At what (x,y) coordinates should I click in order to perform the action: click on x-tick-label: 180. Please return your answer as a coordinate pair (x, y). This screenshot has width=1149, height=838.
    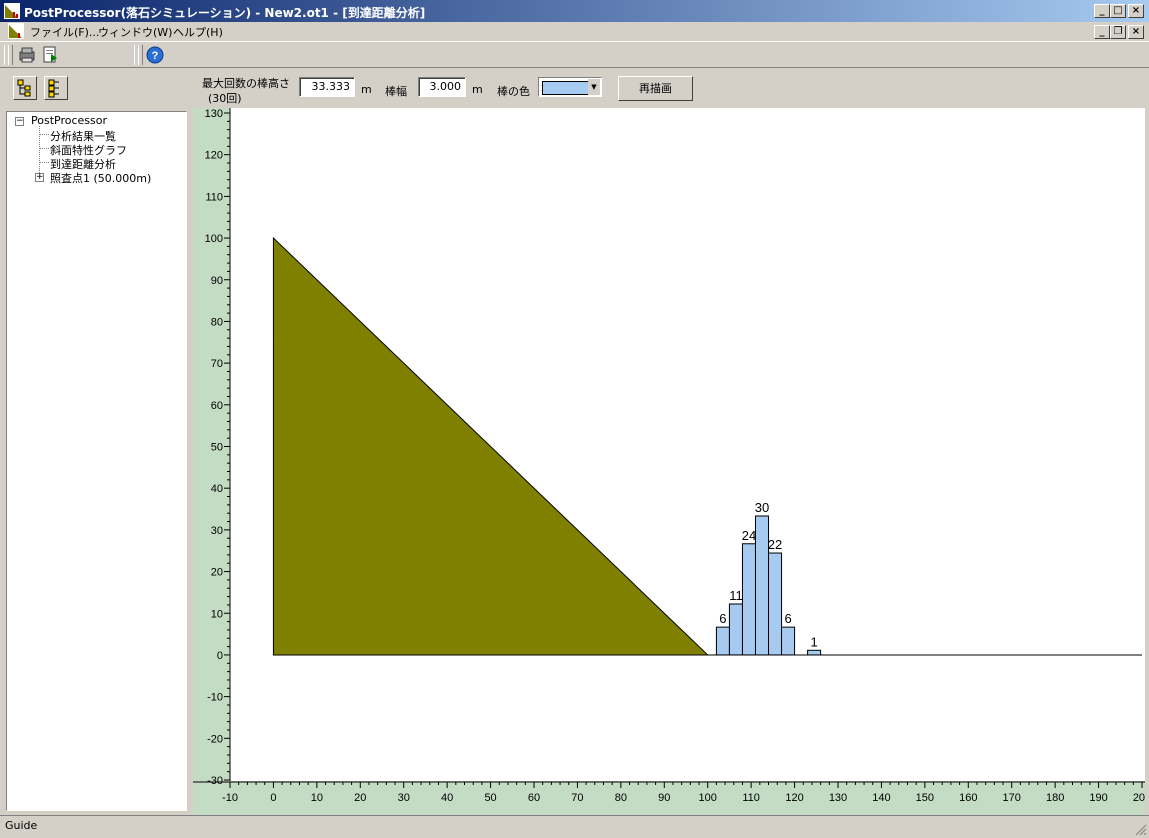
    Looking at the image, I should click on (1055, 798).